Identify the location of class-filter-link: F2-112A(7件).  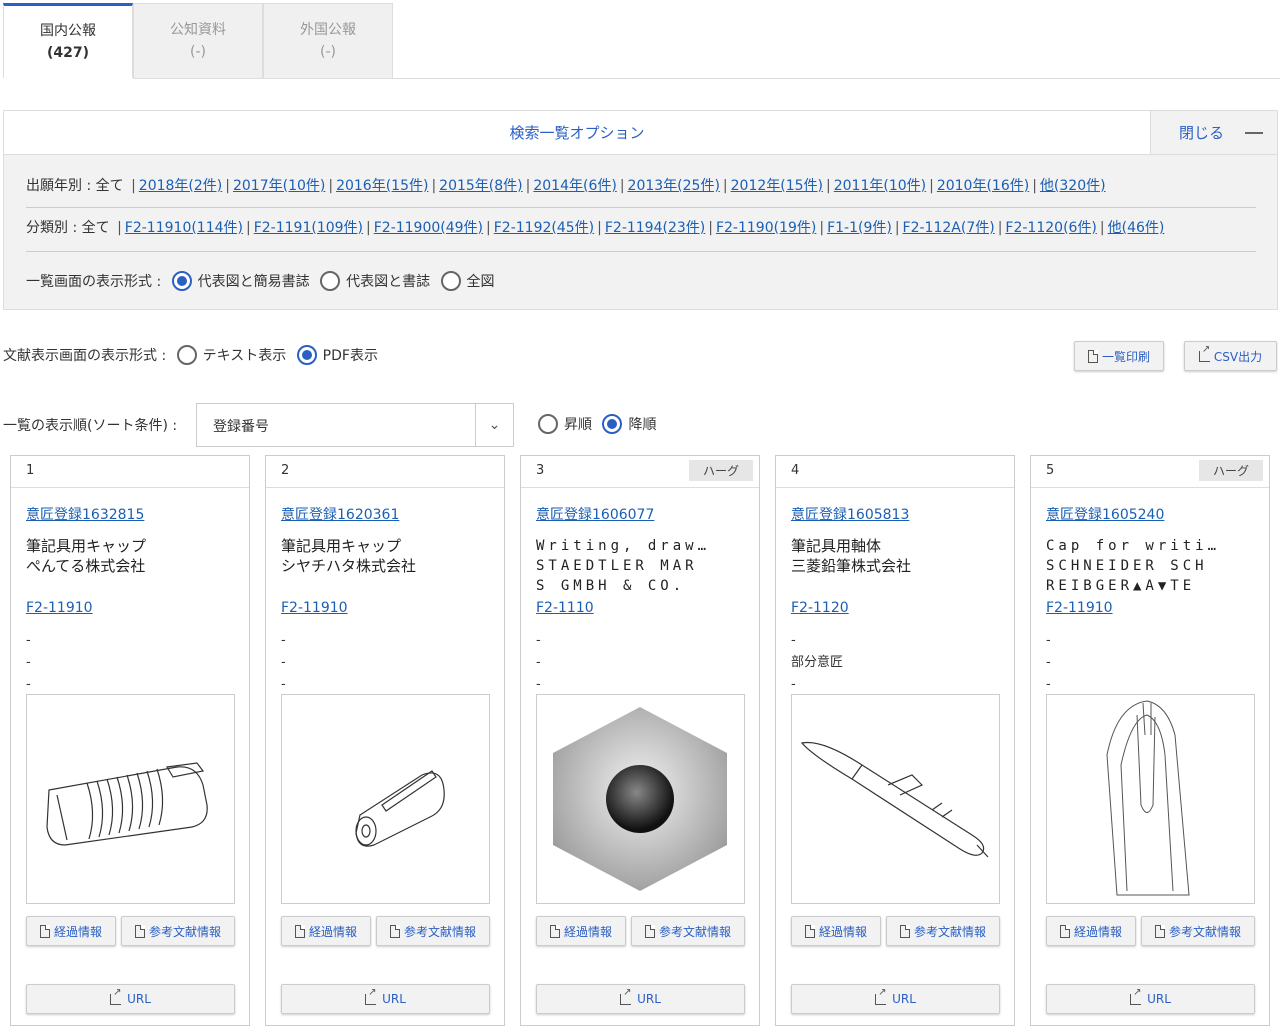
(949, 228).